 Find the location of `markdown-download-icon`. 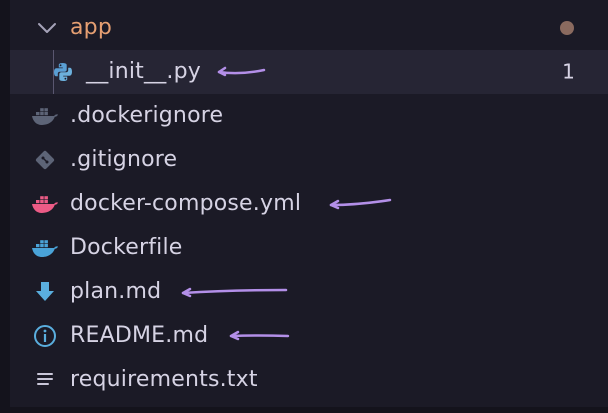

markdown-download-icon is located at coordinates (45, 292).